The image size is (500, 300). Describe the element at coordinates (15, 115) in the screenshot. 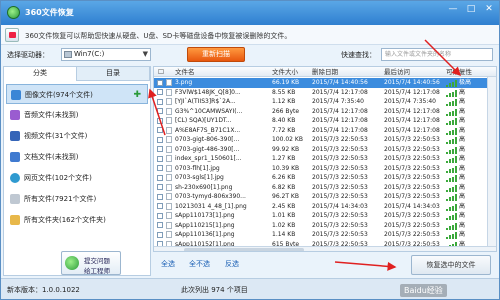

I see `audio-icon` at that location.